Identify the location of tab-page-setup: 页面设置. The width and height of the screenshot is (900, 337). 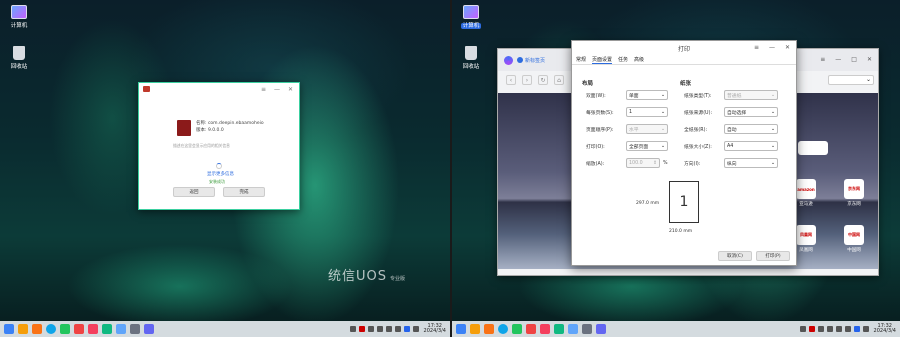
(602, 60).